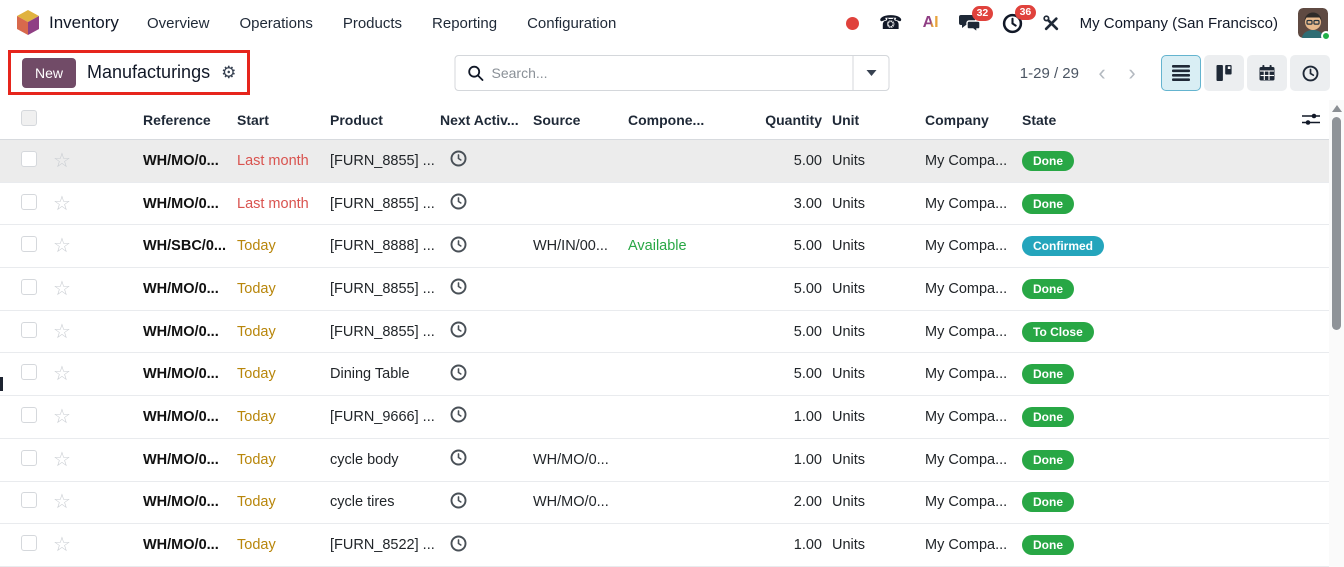 This screenshot has height=567, width=1344. Describe the element at coordinates (1019, 19) in the screenshot. I see `activities-clock-icon: 36` at that location.